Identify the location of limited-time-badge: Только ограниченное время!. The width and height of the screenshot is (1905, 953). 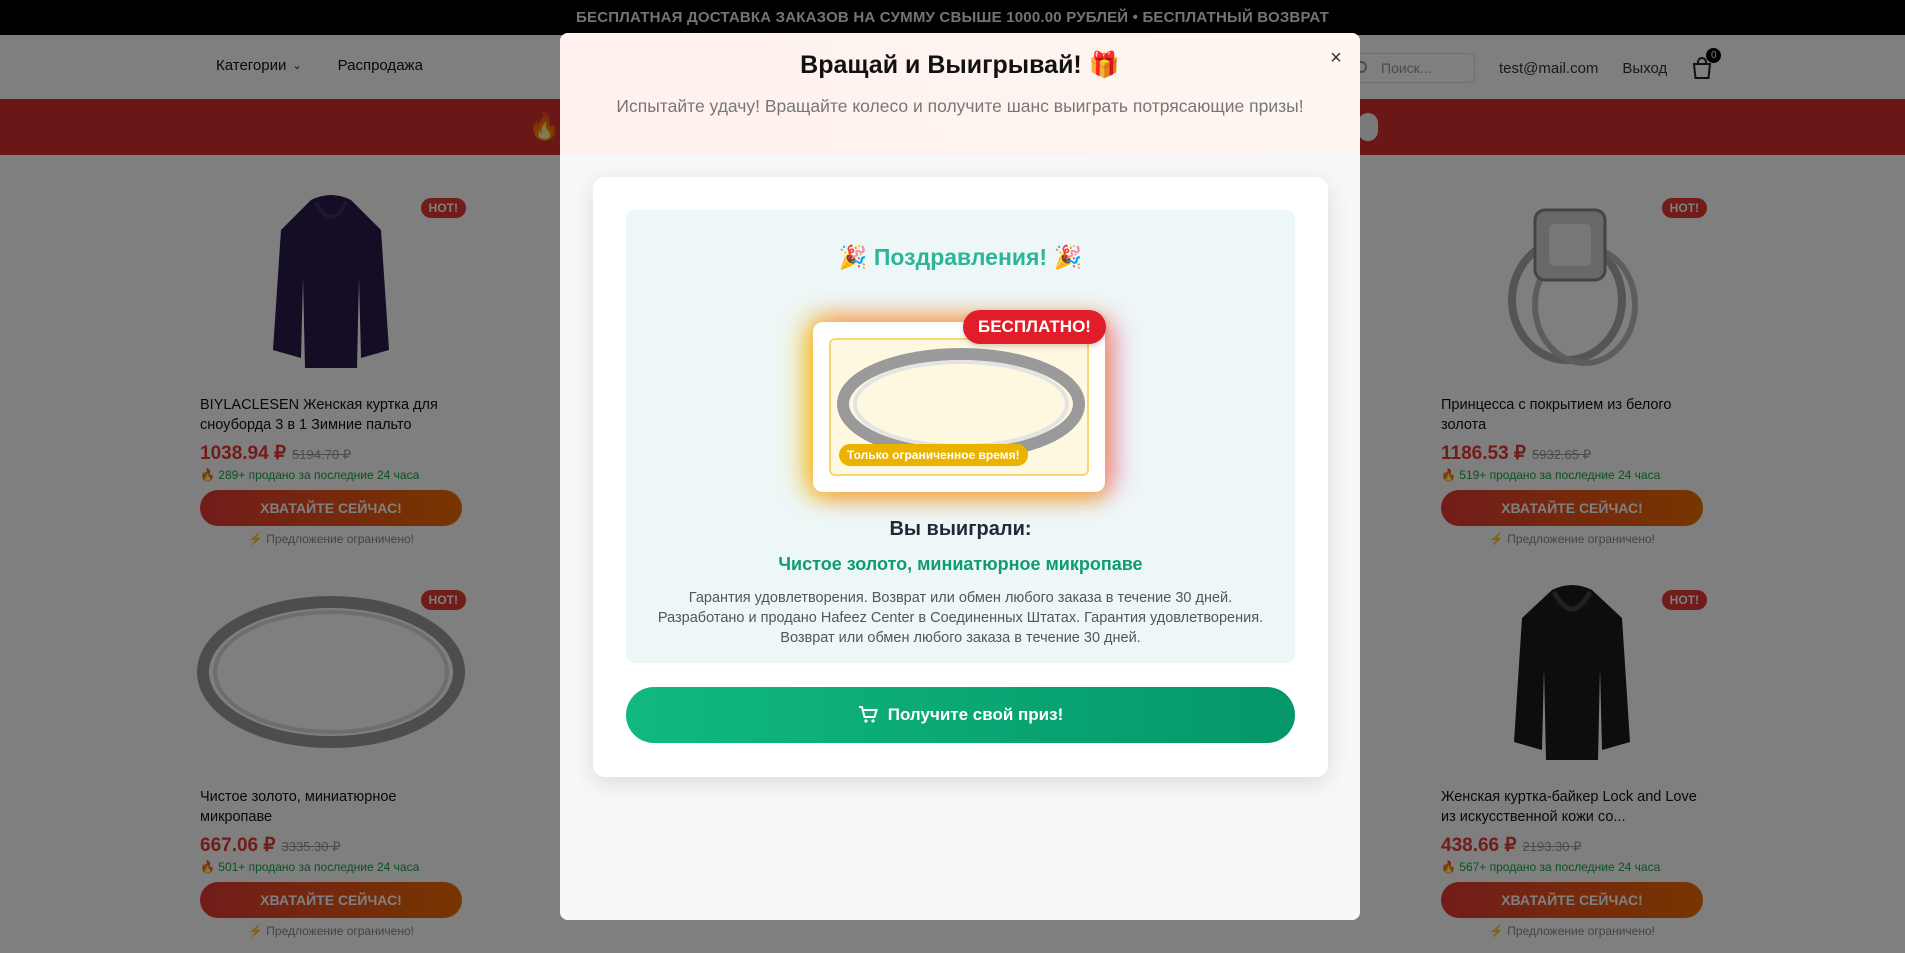
(933, 455).